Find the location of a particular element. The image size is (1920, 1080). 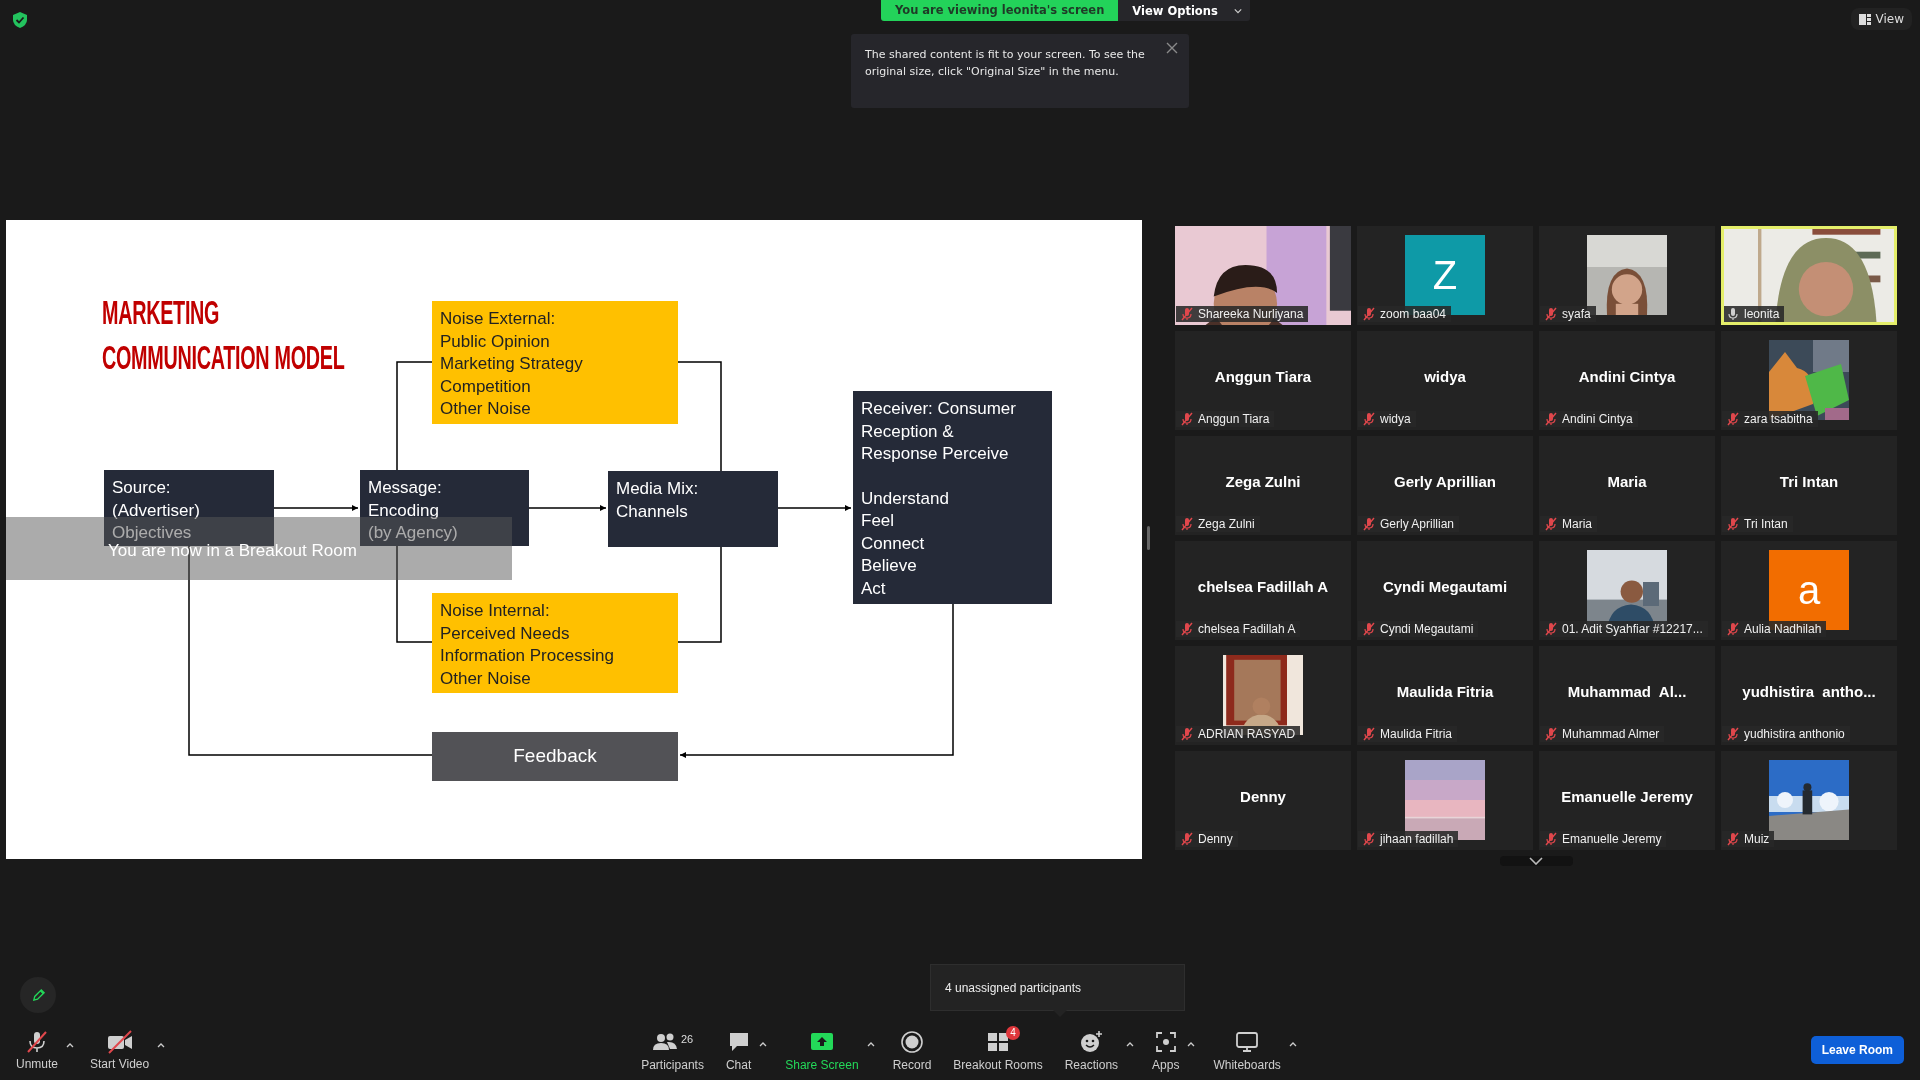

chevron-down-icon is located at coordinates (1536, 861).